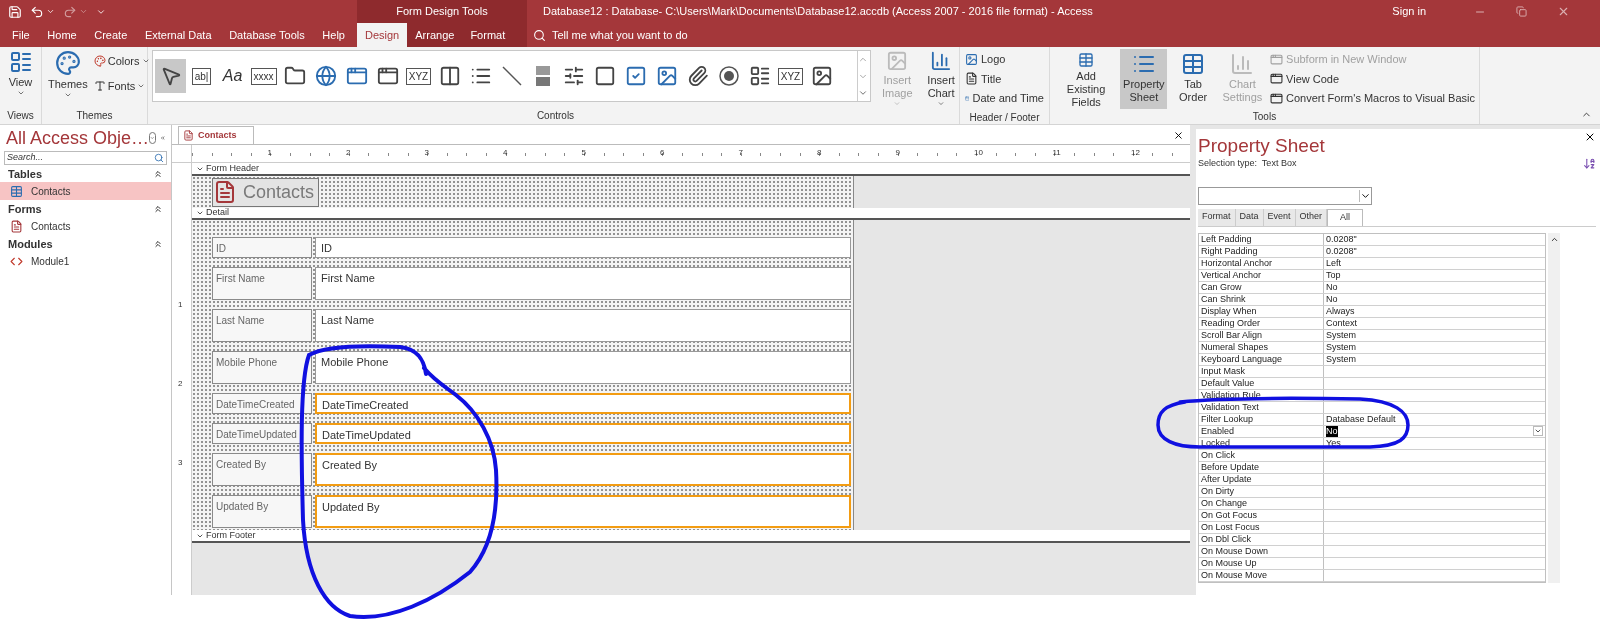 This screenshot has height=629, width=1600. What do you see at coordinates (941, 77) in the screenshot?
I see `ribbon-button: Insert Chart` at bounding box center [941, 77].